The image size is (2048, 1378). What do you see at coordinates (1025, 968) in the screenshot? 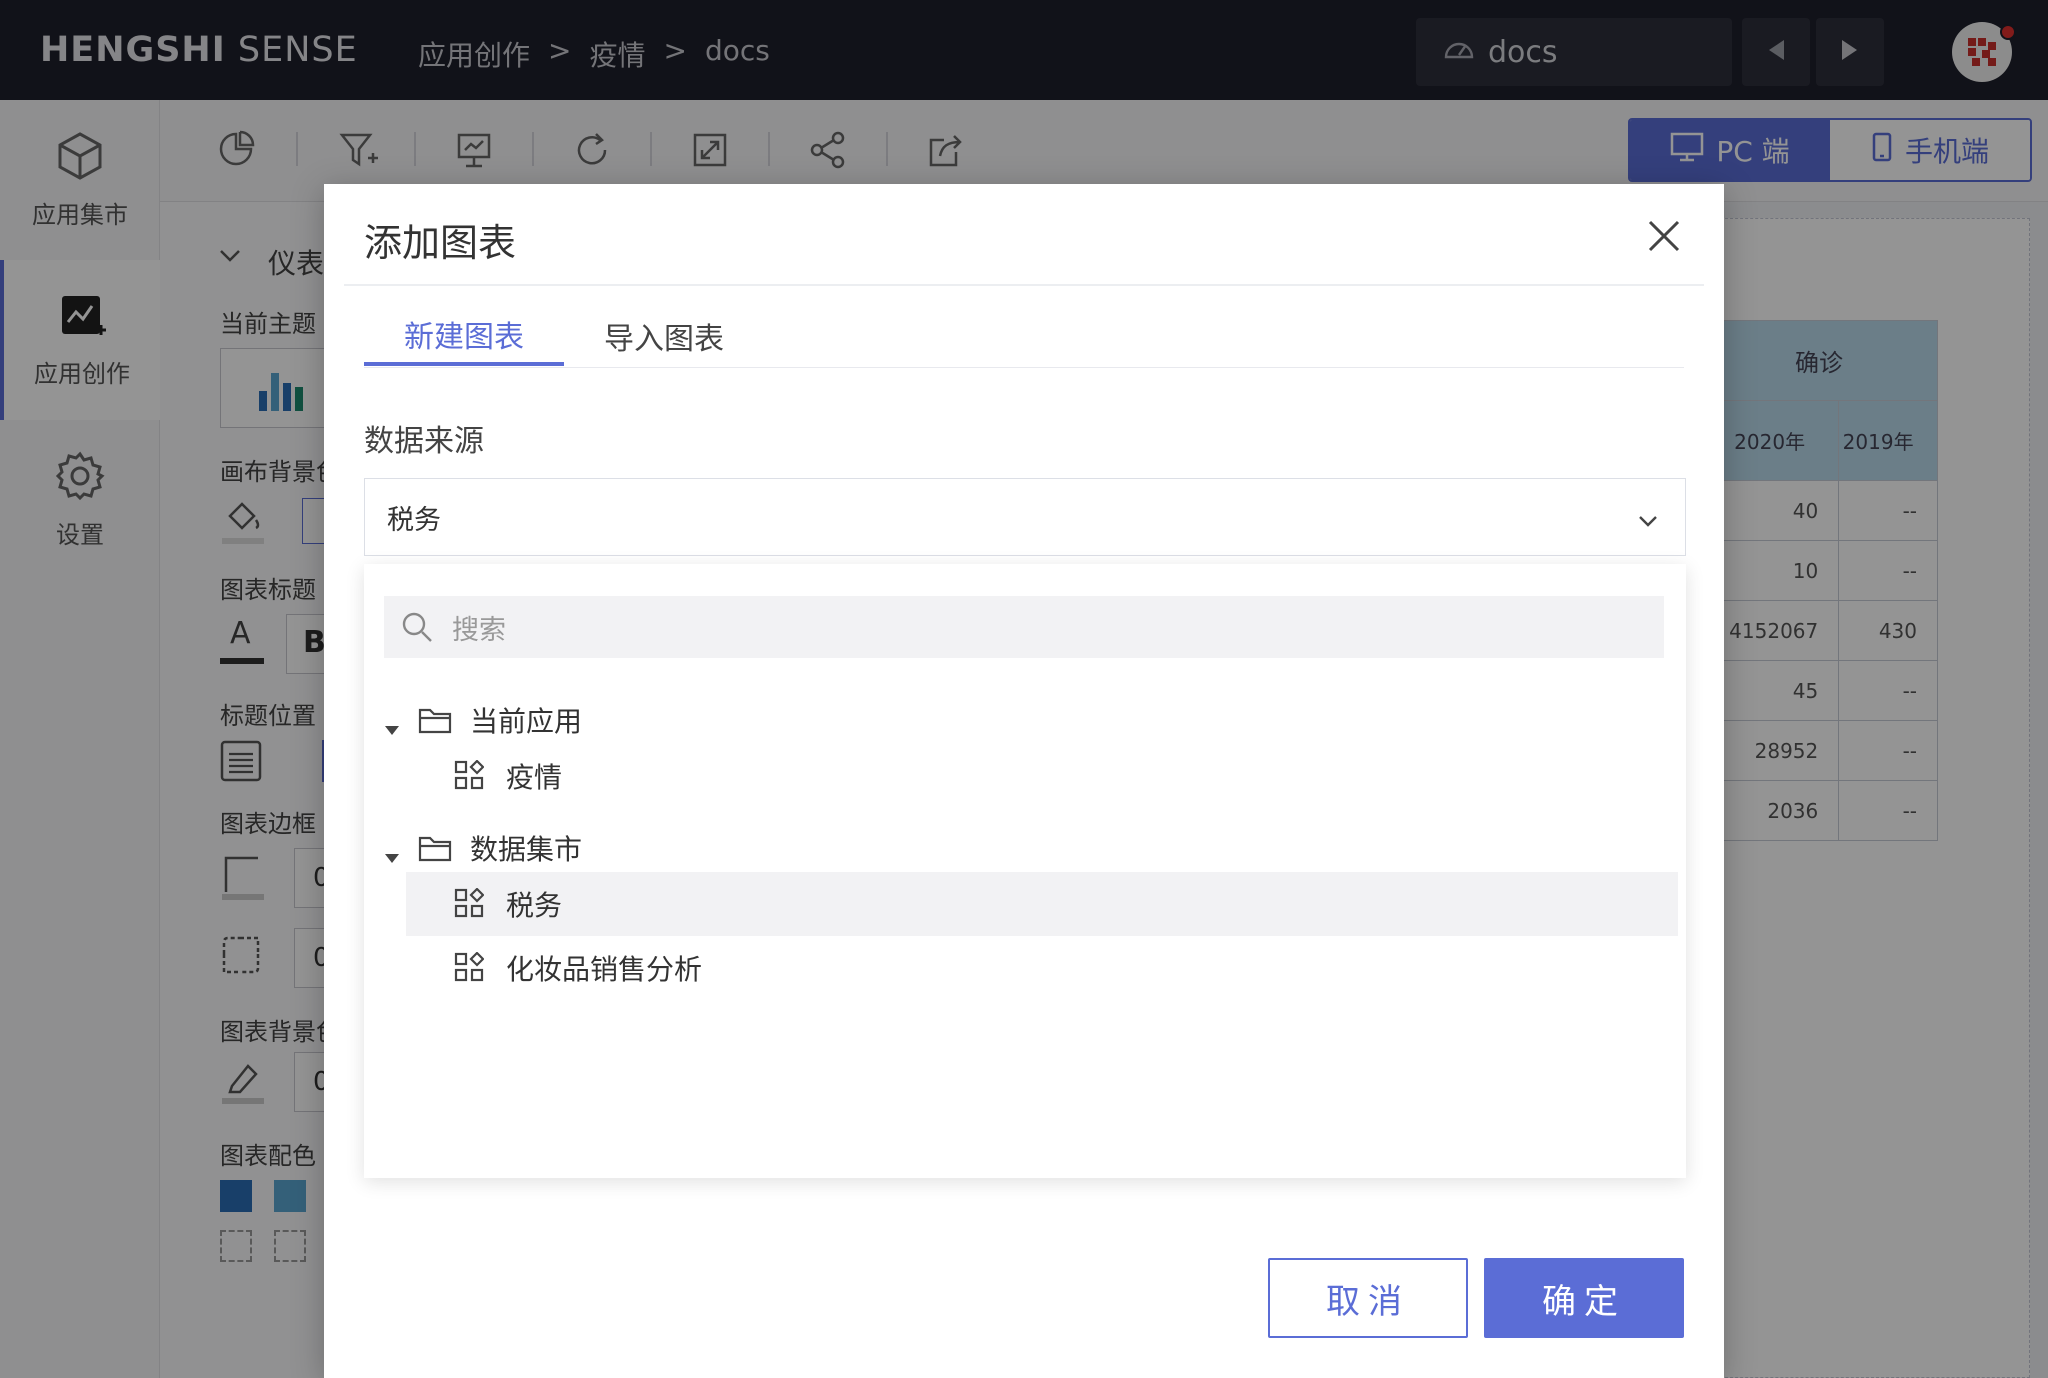
I see `tree-item-cosmetics: 化妆品销售分析` at bounding box center [1025, 968].